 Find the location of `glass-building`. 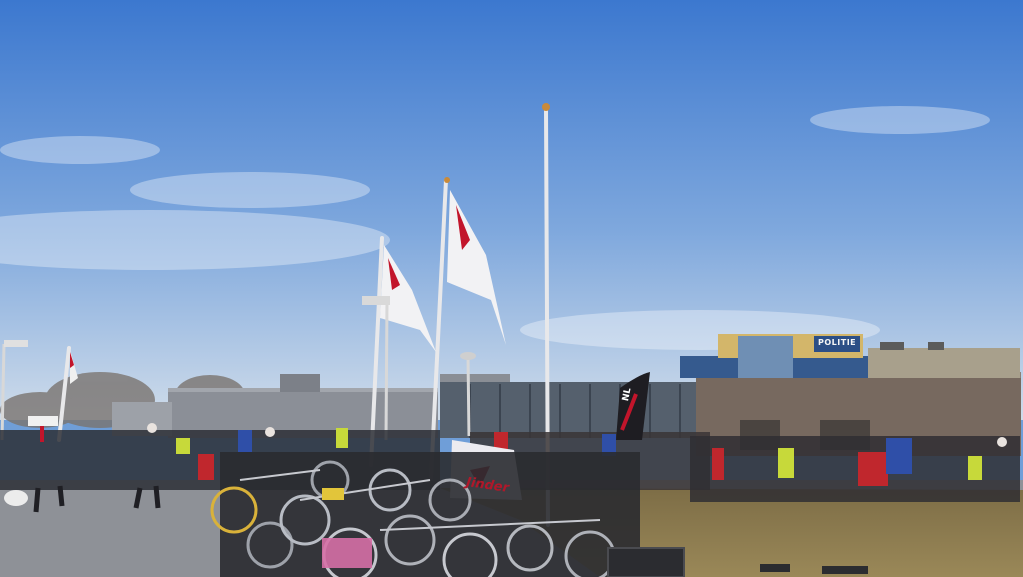

glass-building is located at coordinates (570, 410).